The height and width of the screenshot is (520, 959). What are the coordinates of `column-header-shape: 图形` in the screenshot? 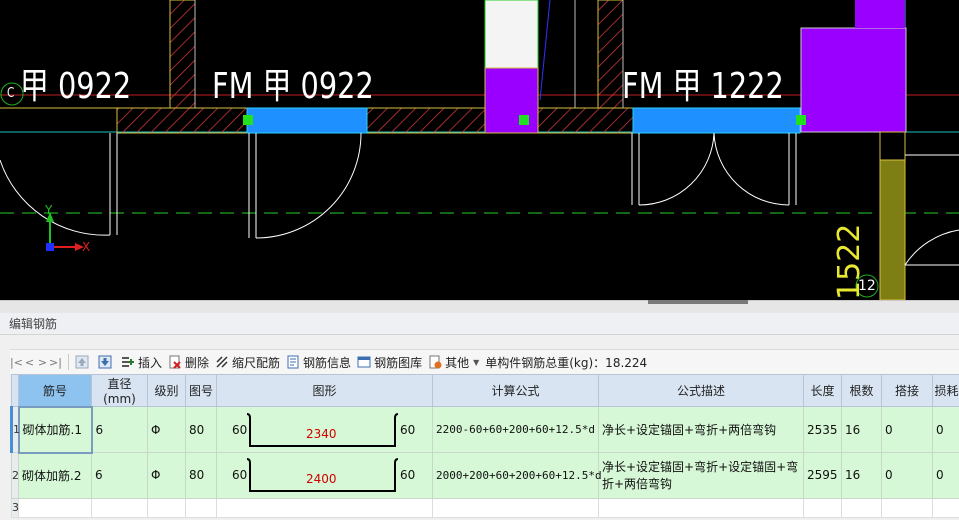 It's located at (324, 390).